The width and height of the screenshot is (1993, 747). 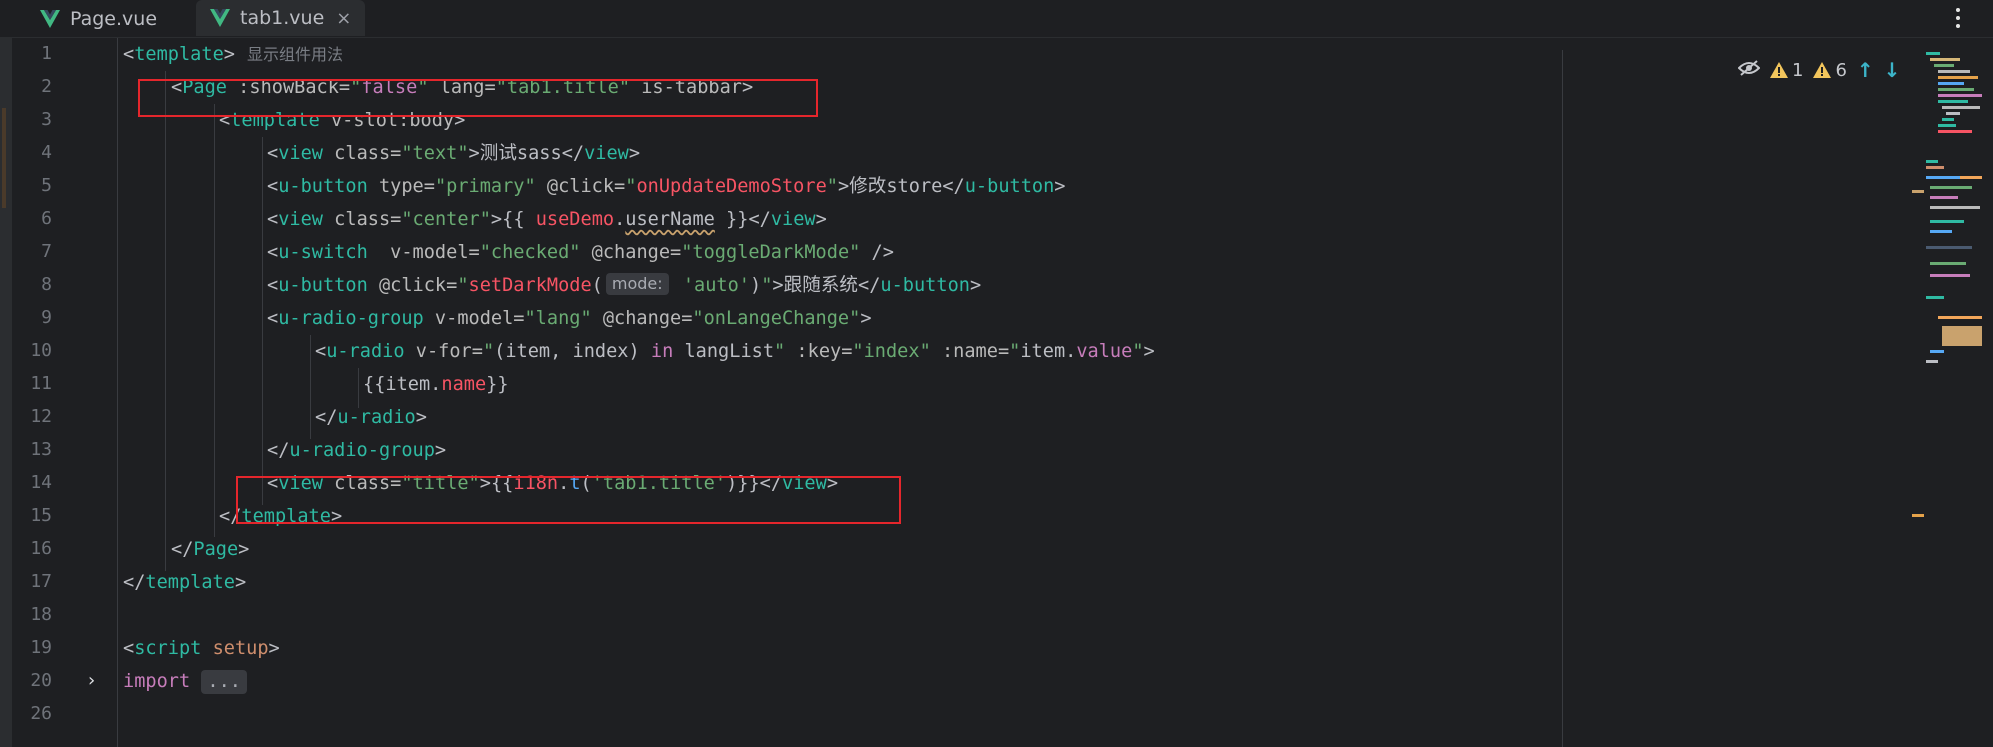 I want to click on line-number: 1, so click(x=46, y=53).